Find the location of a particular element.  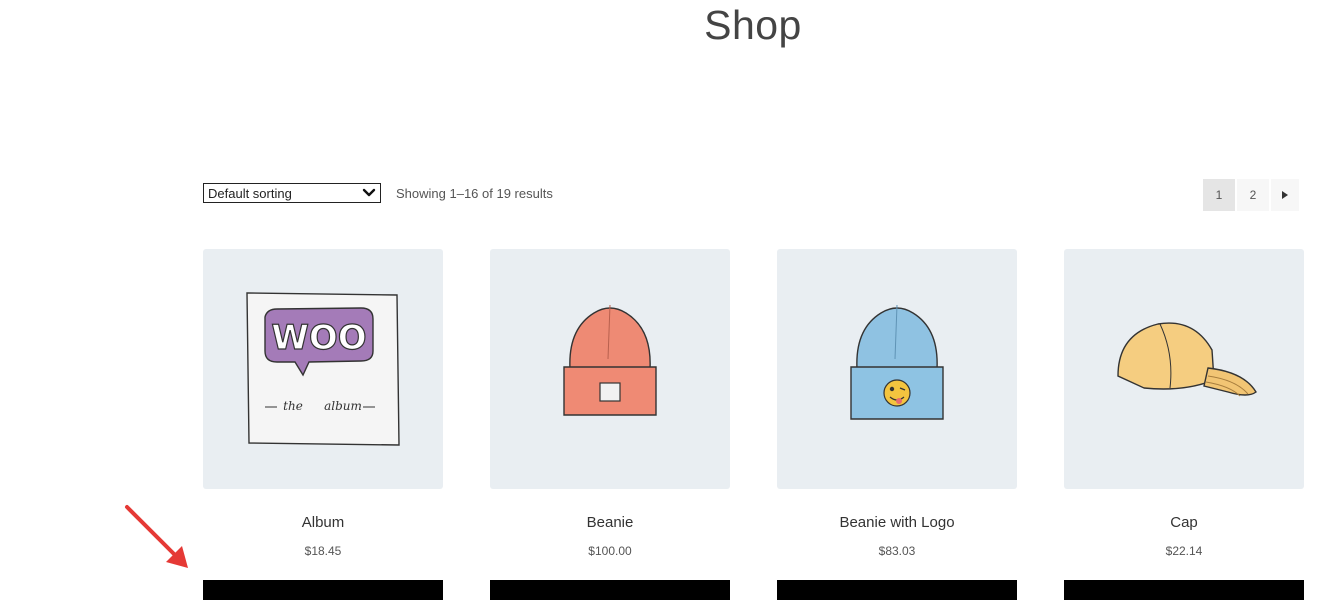

product-price: $18.45 is located at coordinates (323, 551).